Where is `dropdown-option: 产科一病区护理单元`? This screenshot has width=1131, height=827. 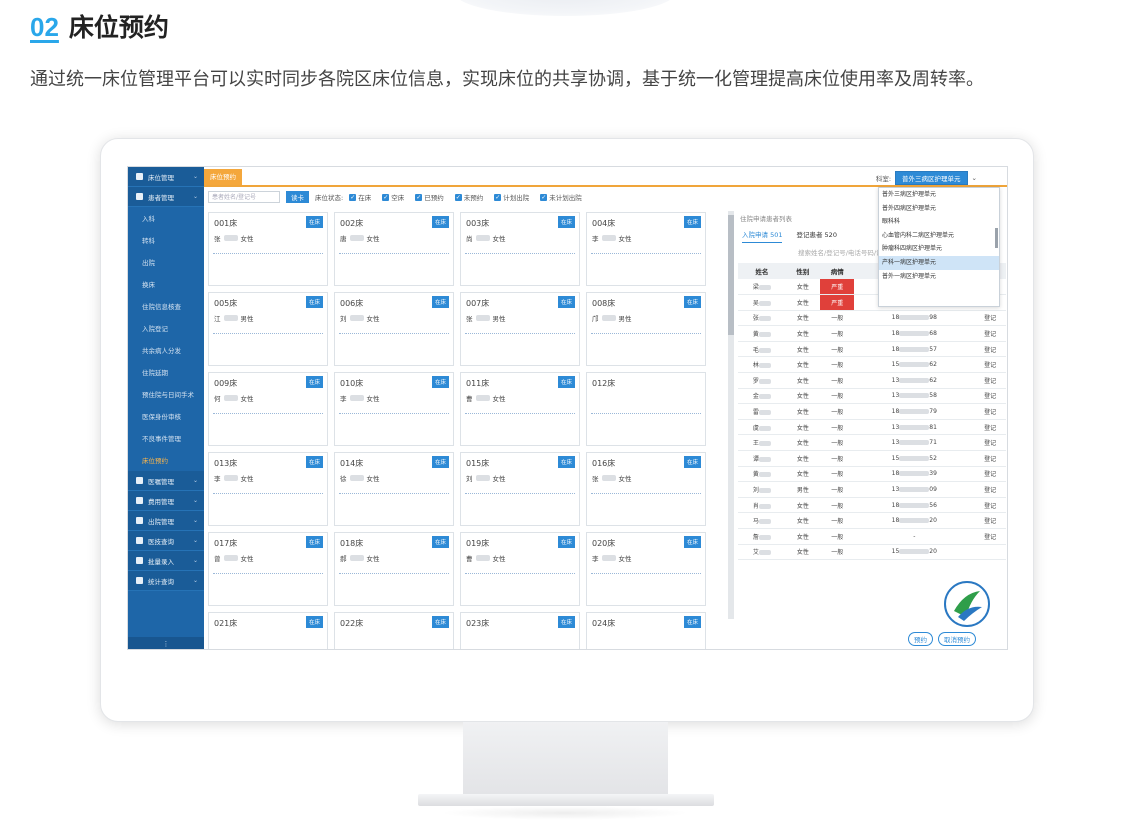
dropdown-option: 产科一病区护理单元 is located at coordinates (939, 262).